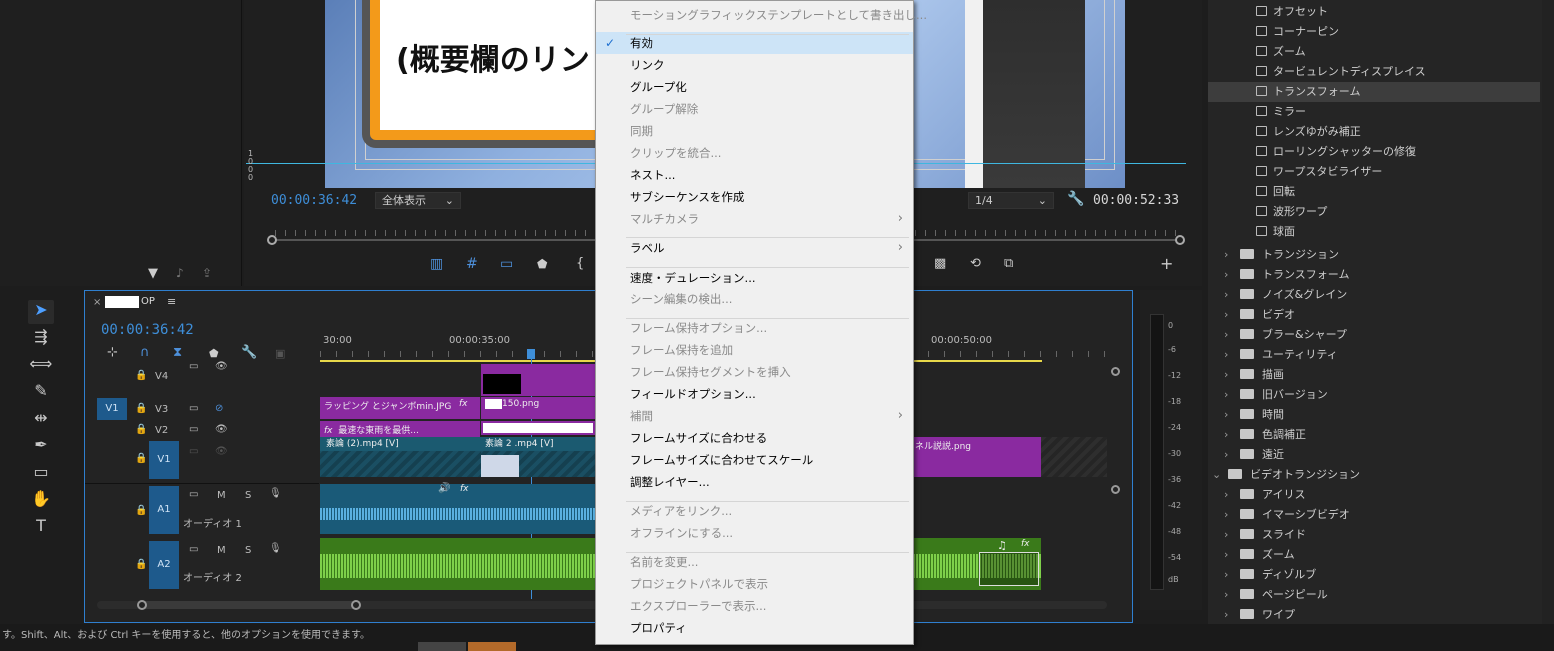  What do you see at coordinates (112, 352) in the screenshot?
I see `nest-icon: ⊹` at bounding box center [112, 352].